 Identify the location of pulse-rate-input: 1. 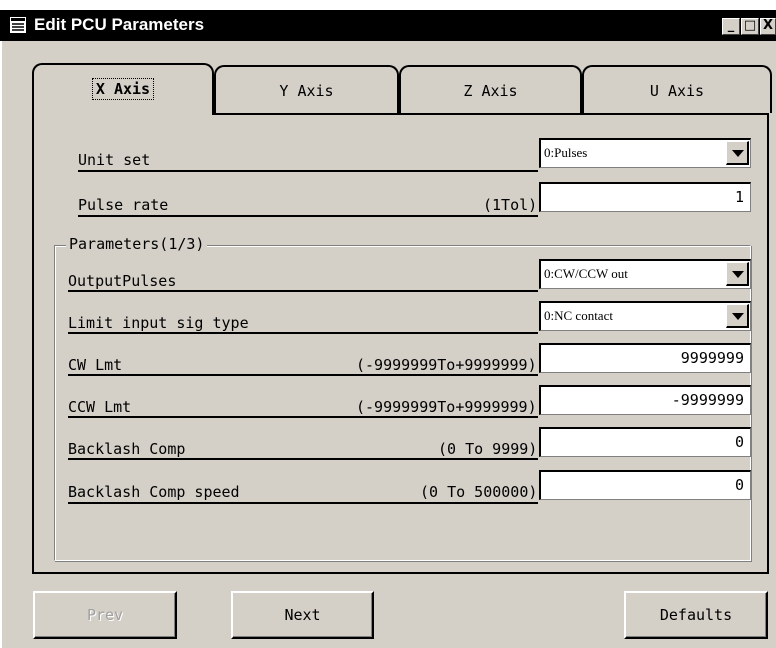
(645, 197).